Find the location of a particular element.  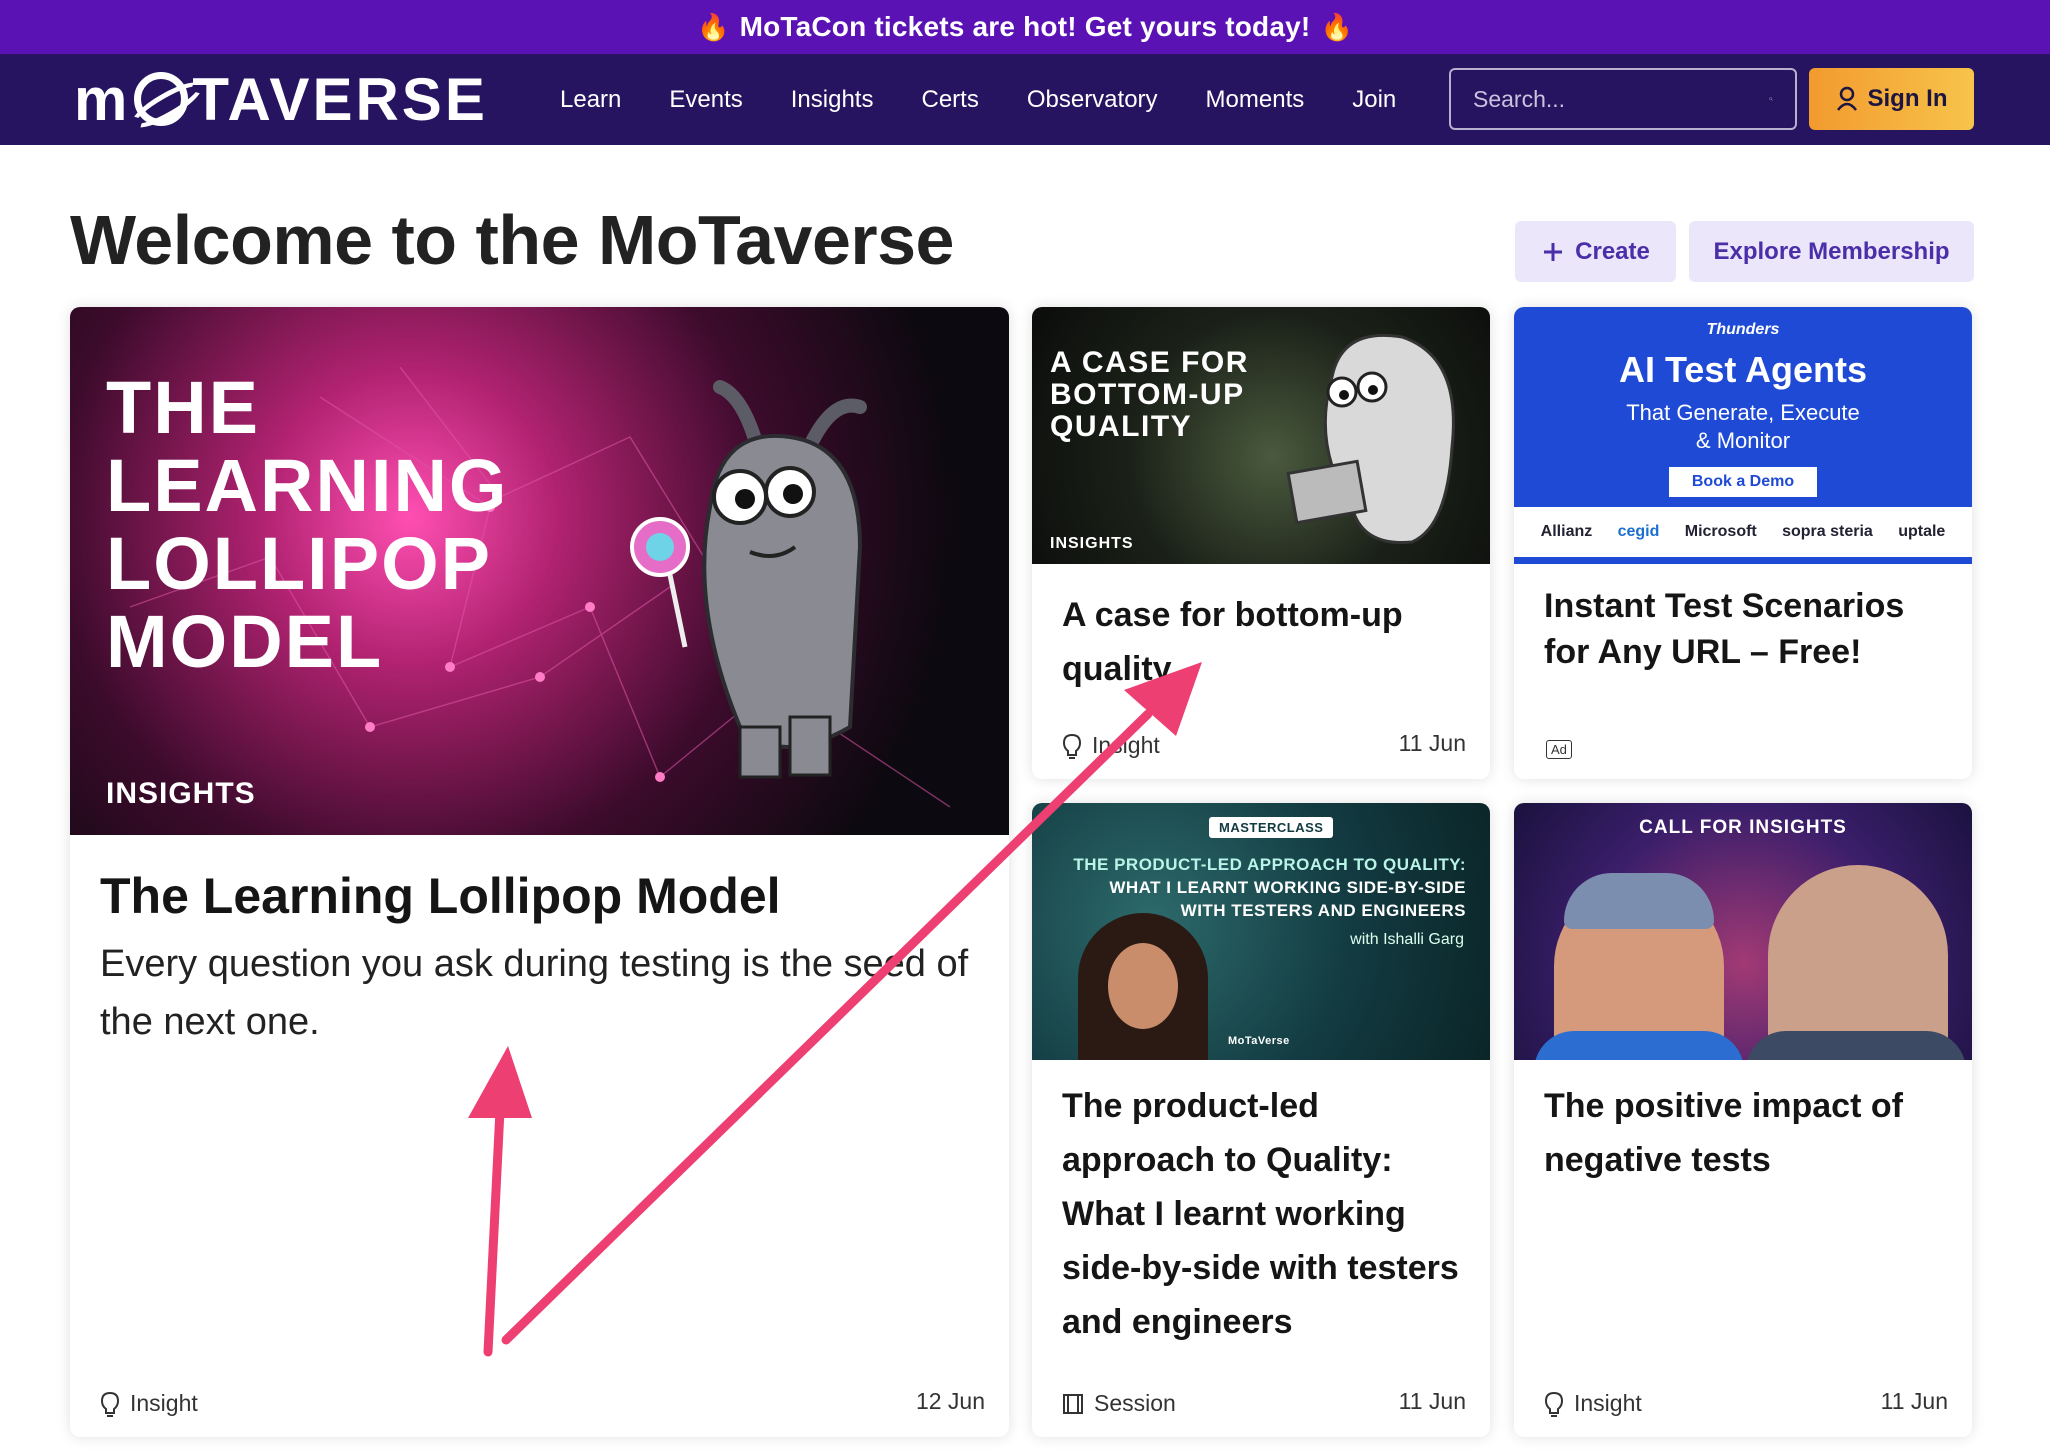

featured-card-date: 12 Jun is located at coordinates (950, 1401).